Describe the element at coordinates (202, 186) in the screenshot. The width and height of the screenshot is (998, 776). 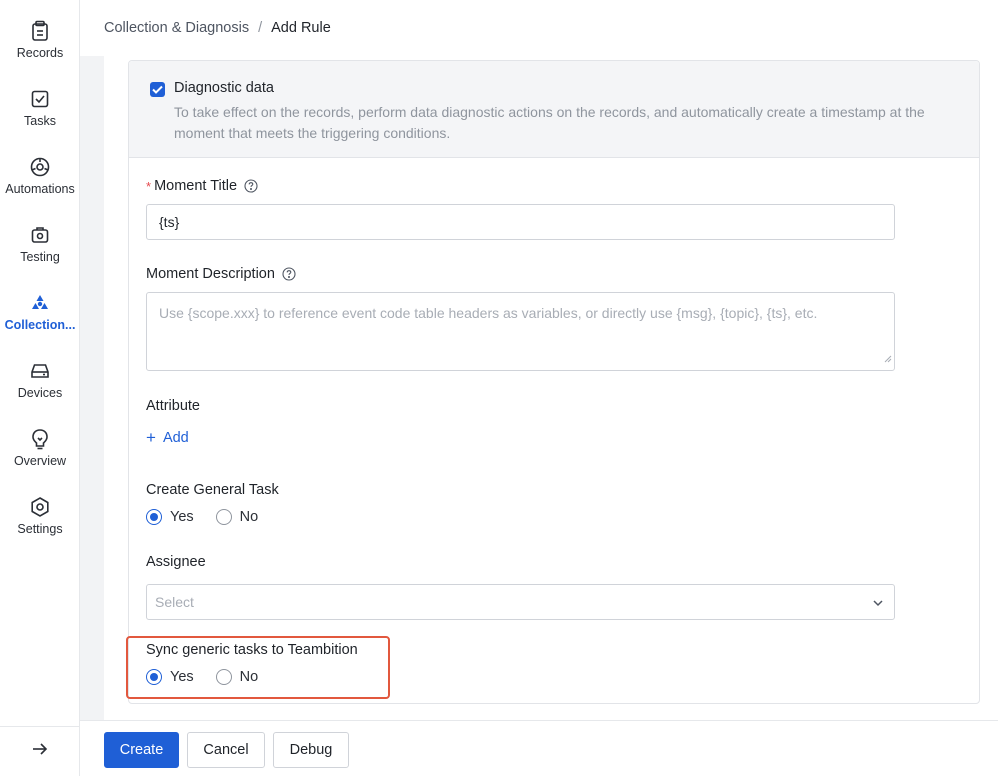
I see `moment-title-label: * Moment Title` at that location.